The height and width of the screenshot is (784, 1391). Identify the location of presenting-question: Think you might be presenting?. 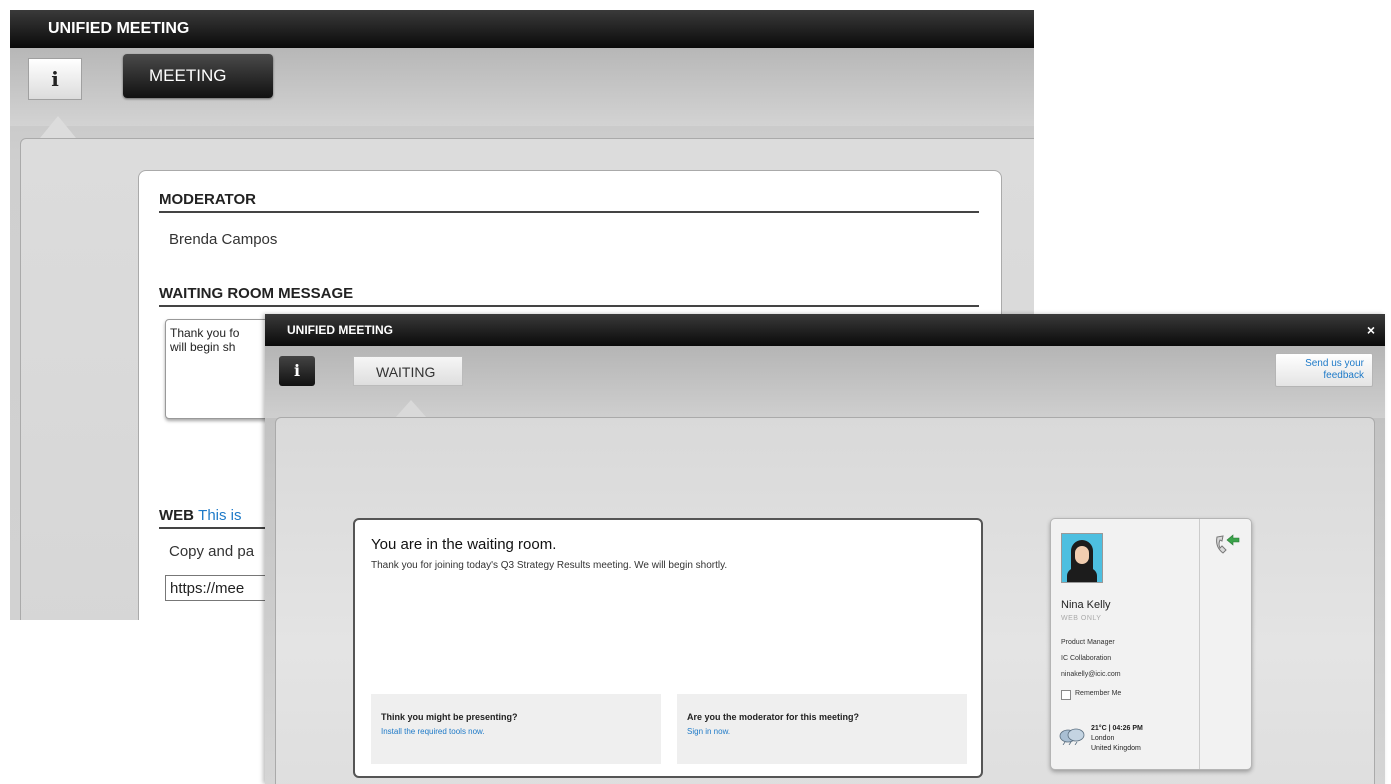
(449, 717).